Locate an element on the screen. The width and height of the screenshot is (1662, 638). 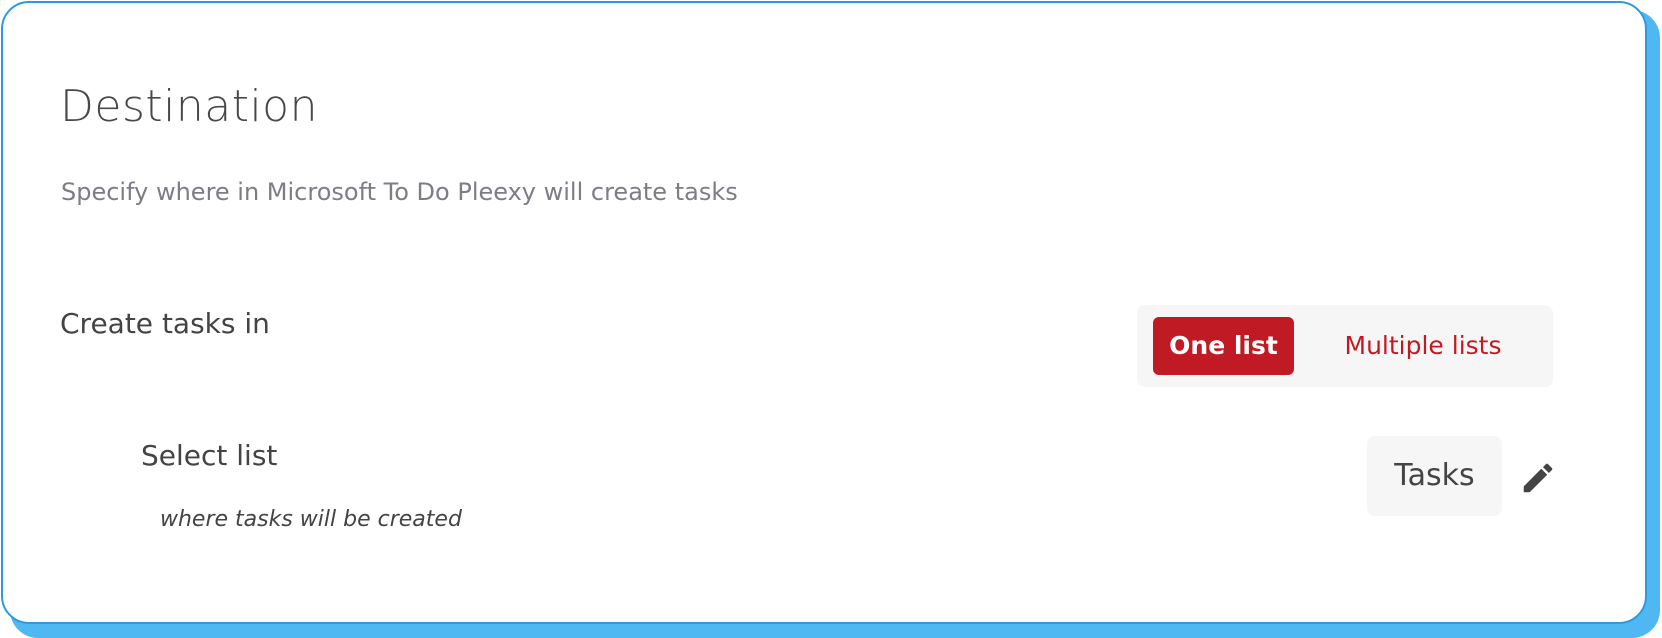
select-list-label: Select list is located at coordinates (209, 455).